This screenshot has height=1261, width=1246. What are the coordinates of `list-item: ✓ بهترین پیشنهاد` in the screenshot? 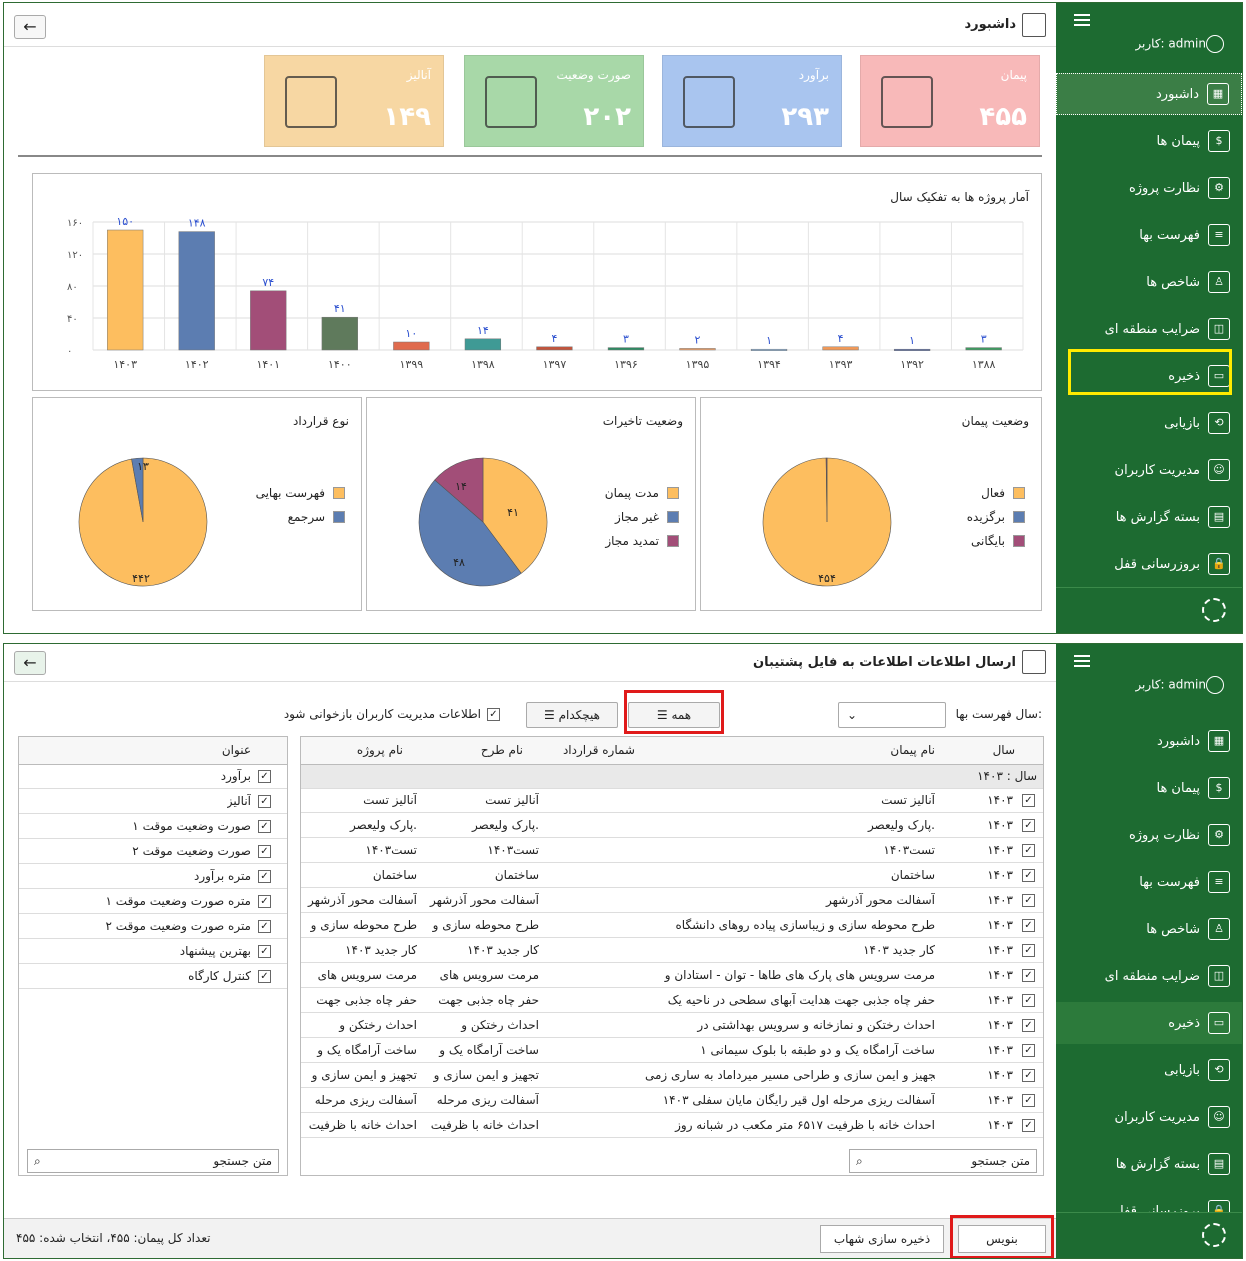 It's located at (153, 952).